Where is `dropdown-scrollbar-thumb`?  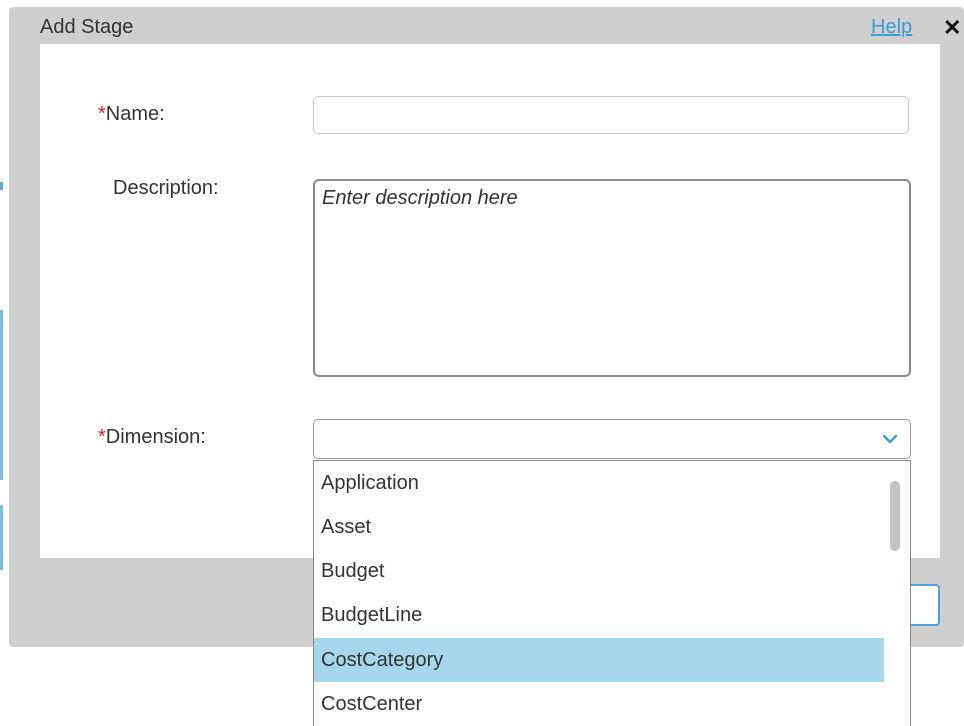
dropdown-scrollbar-thumb is located at coordinates (895, 516).